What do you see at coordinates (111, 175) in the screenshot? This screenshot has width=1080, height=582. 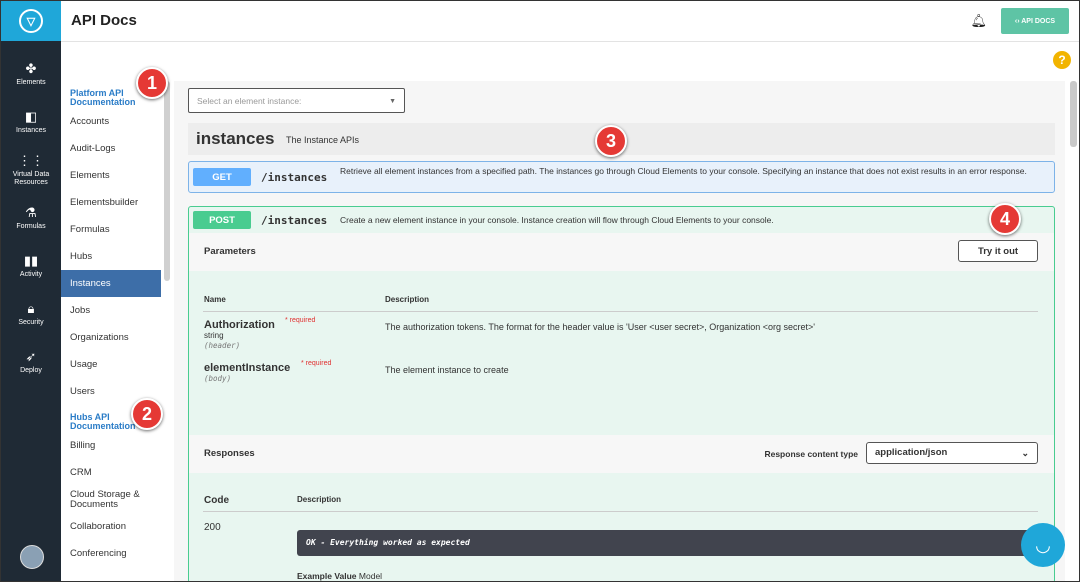 I see `docnav-item-elements: Elements` at bounding box center [111, 175].